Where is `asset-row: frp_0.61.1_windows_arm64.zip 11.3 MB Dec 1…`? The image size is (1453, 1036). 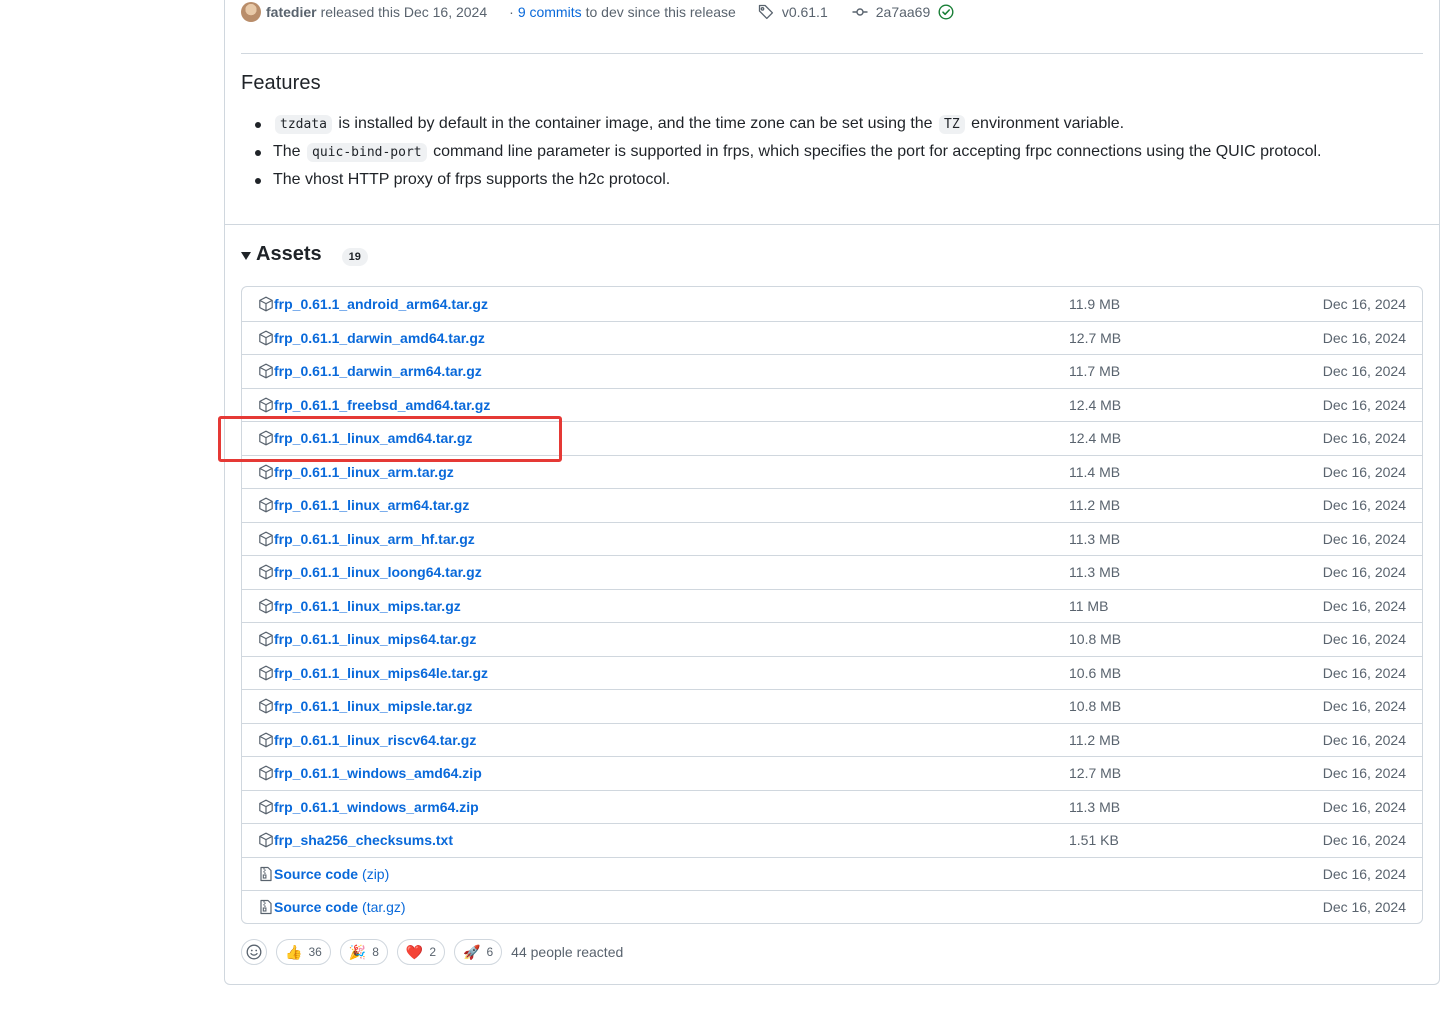
asset-row: frp_0.61.1_windows_arm64.zip 11.3 MB Dec 1… is located at coordinates (832, 806).